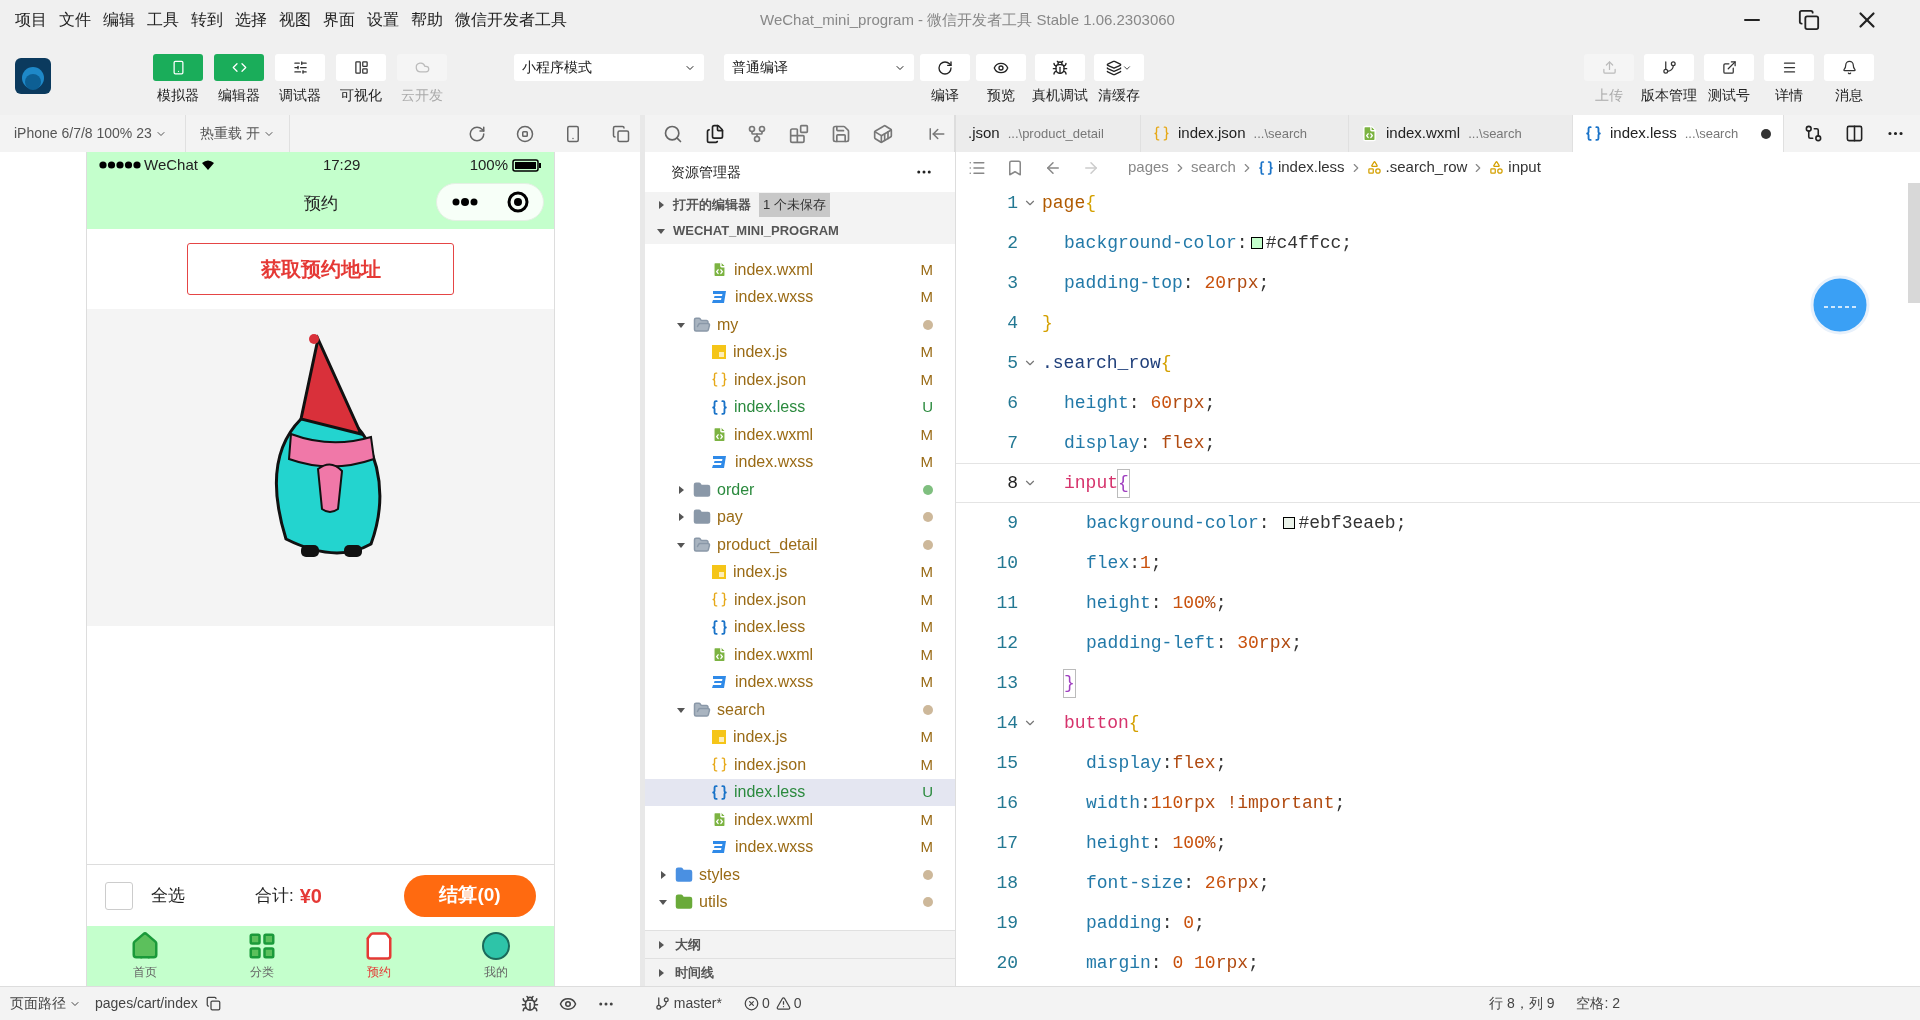 The height and width of the screenshot is (1020, 1920). Describe the element at coordinates (800, 325) in the screenshot. I see `file-tree-item: my` at that location.